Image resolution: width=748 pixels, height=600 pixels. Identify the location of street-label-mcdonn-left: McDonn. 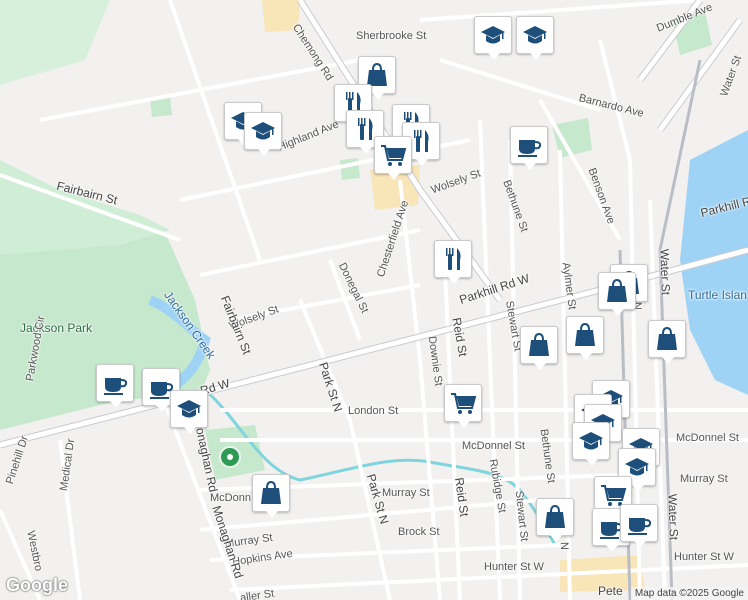
(230, 498).